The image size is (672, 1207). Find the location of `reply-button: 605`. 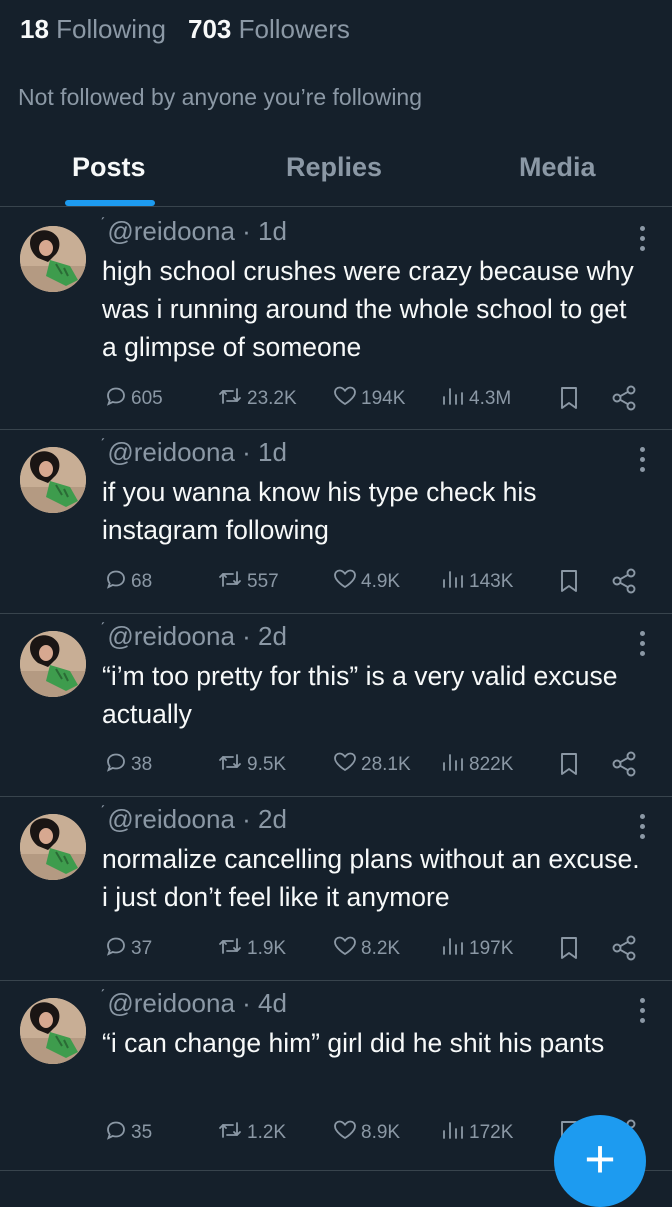

reply-button: 605 is located at coordinates (133, 399).